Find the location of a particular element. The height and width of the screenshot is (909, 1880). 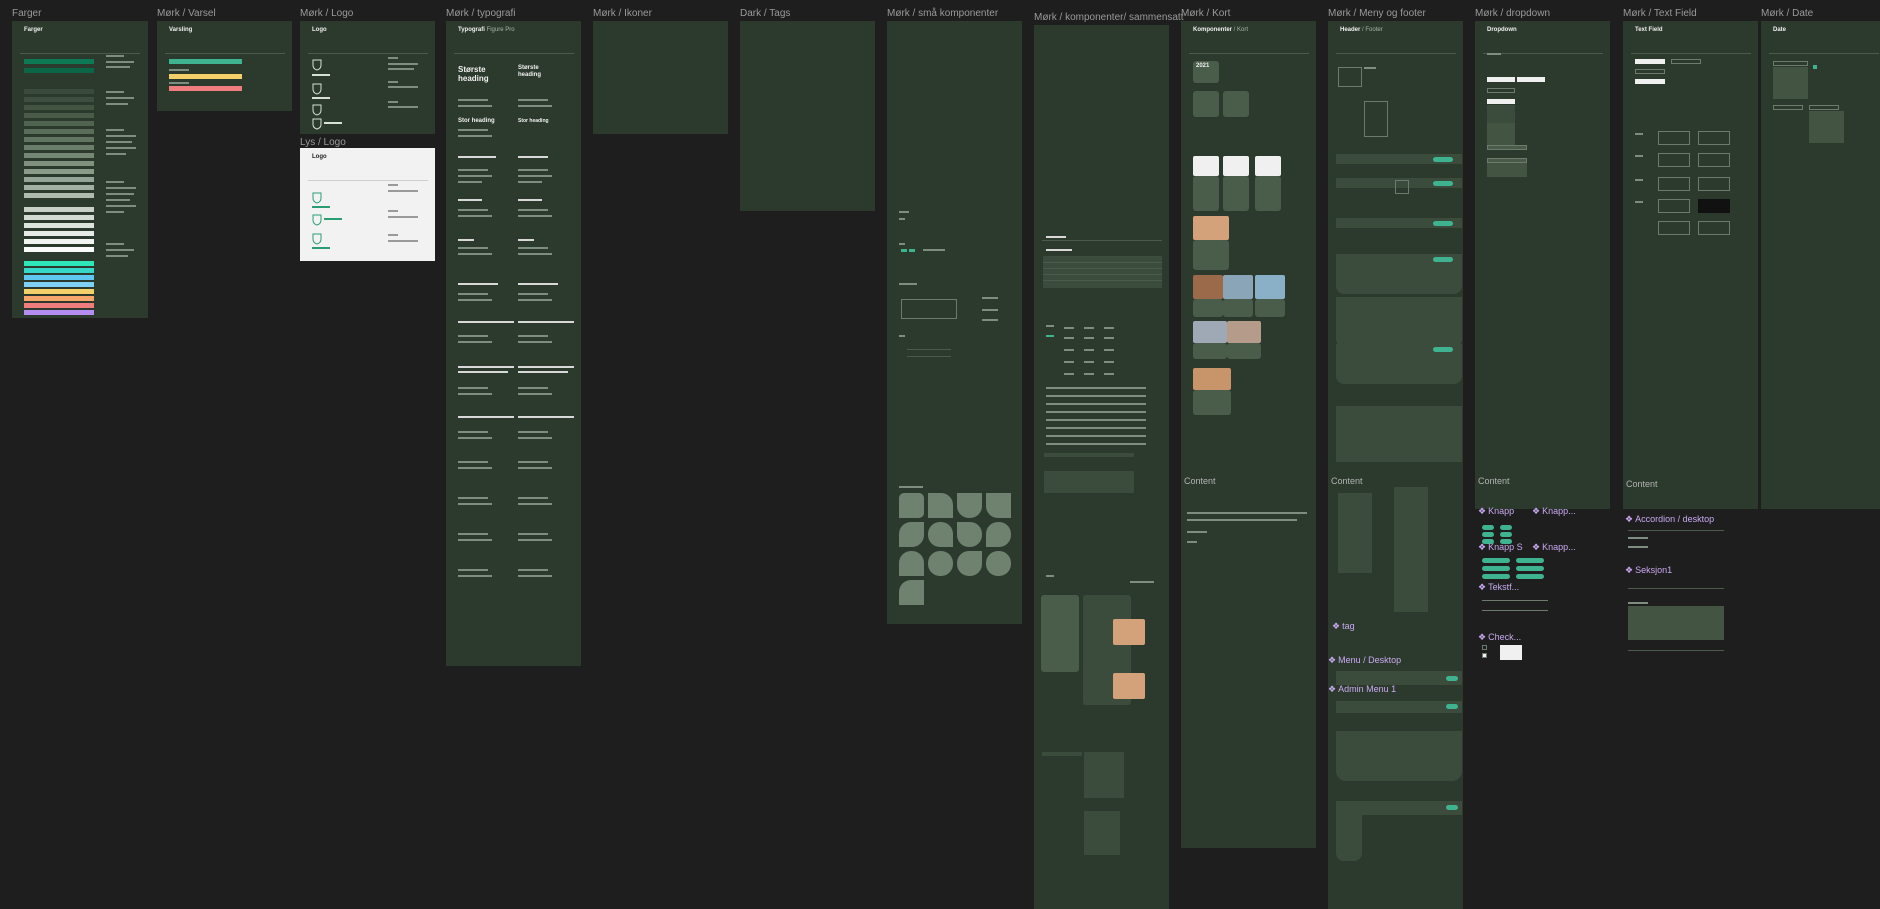

frame-logo: Logo is located at coordinates (367, 77).